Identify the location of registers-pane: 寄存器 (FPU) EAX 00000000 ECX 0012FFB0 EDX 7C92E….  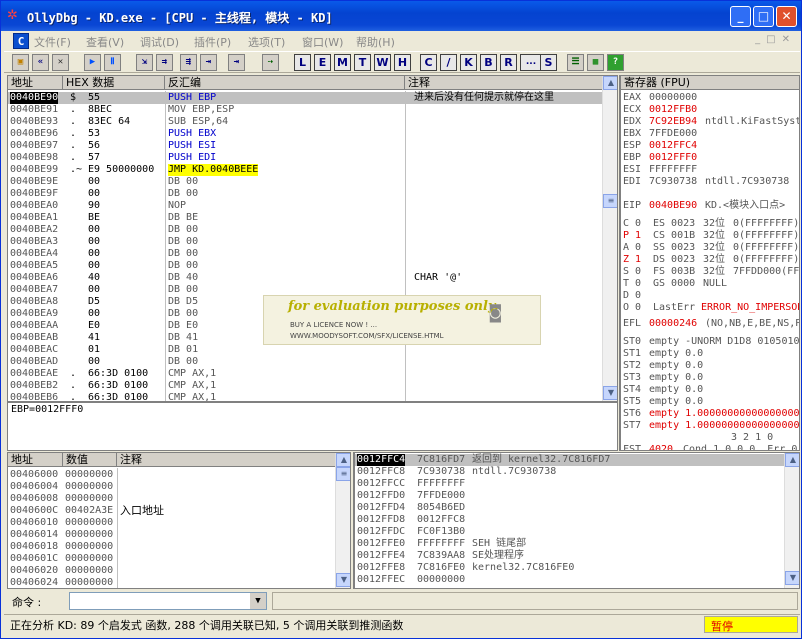
(709, 263).